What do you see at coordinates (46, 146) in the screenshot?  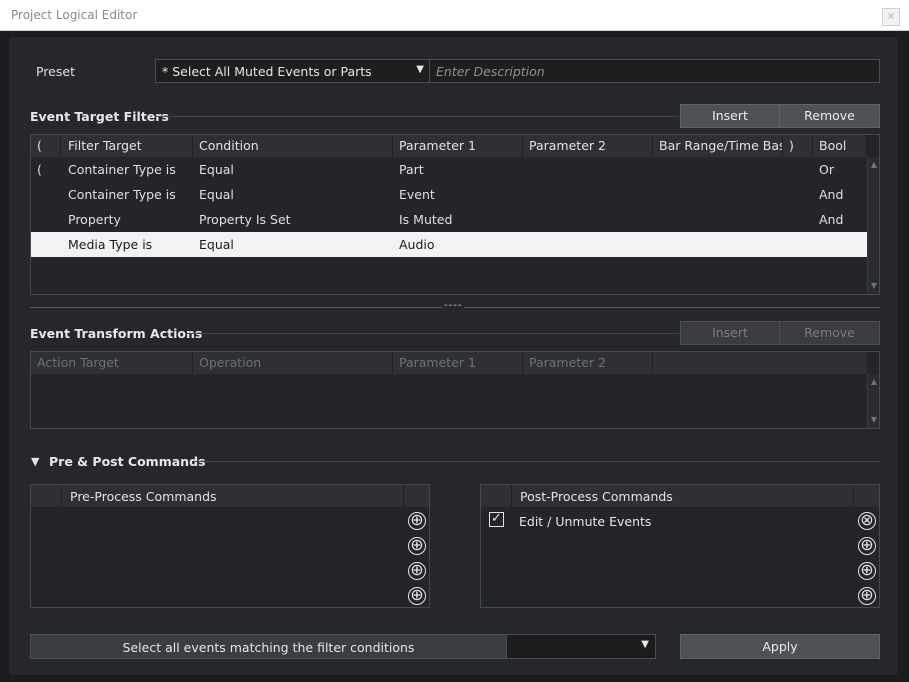 I see `col-open-paren: (` at bounding box center [46, 146].